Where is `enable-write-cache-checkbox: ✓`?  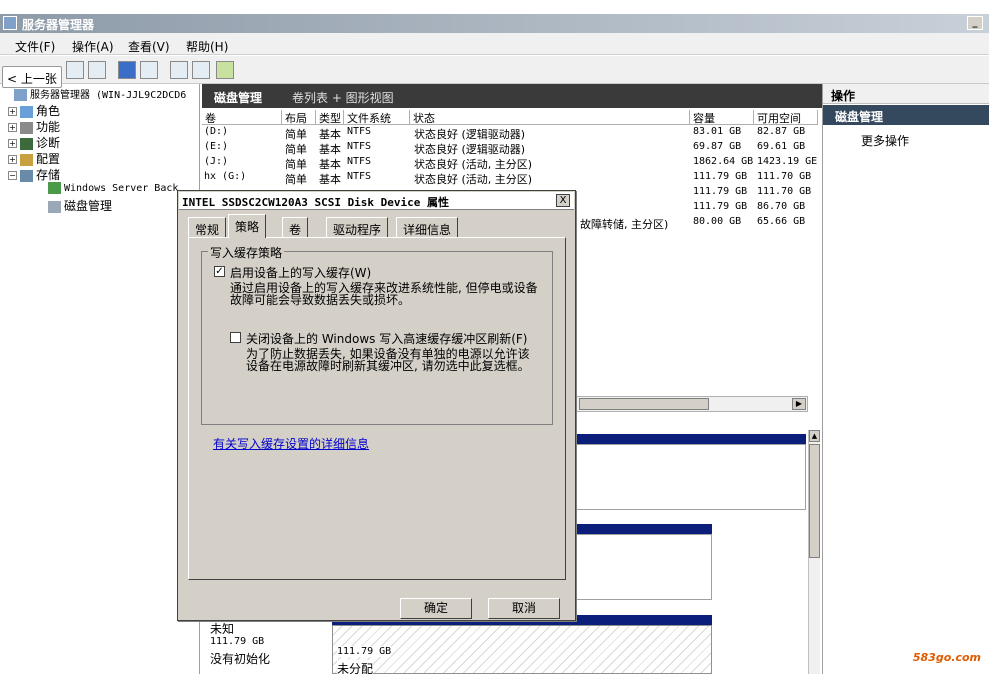
enable-write-cache-checkbox: ✓ is located at coordinates (219, 271).